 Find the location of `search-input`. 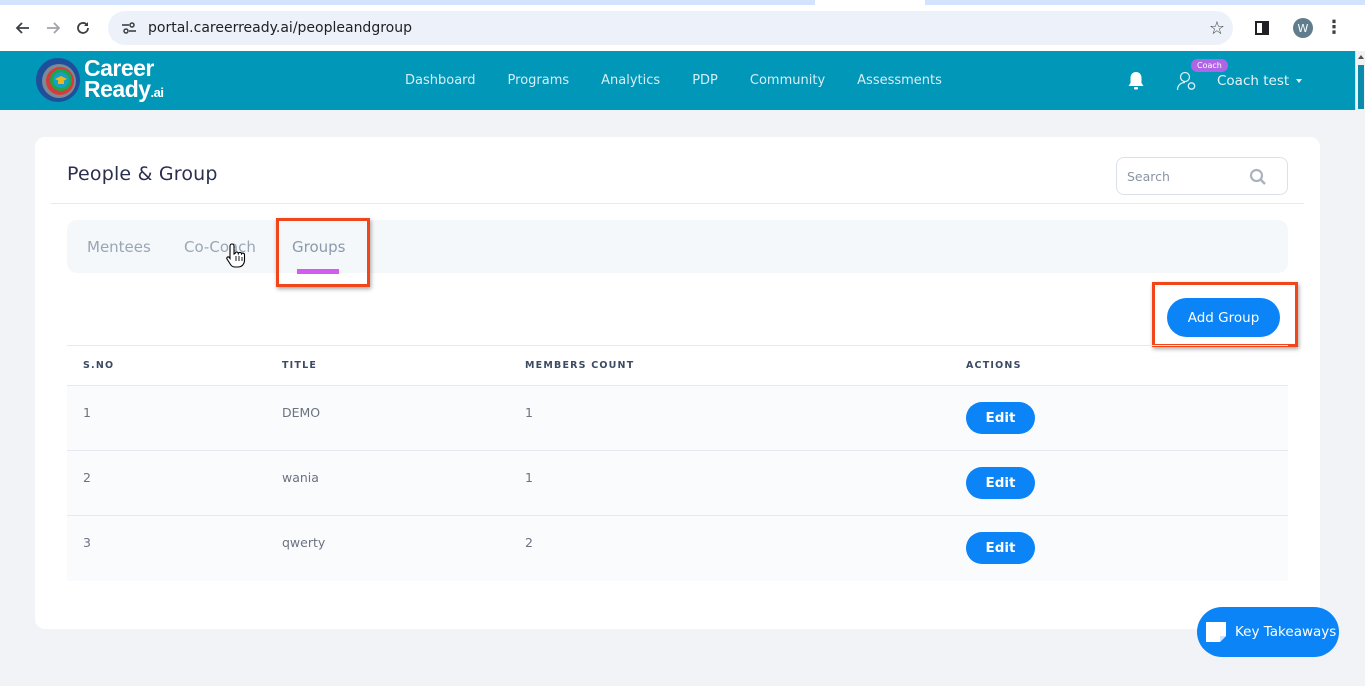

search-input is located at coordinates (1187, 176).